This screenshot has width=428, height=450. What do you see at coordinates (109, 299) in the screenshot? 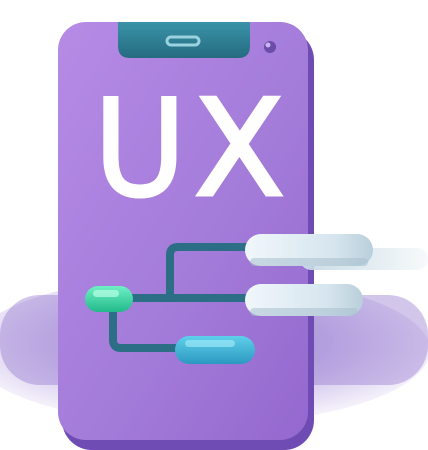
I see `flow-start-node` at bounding box center [109, 299].